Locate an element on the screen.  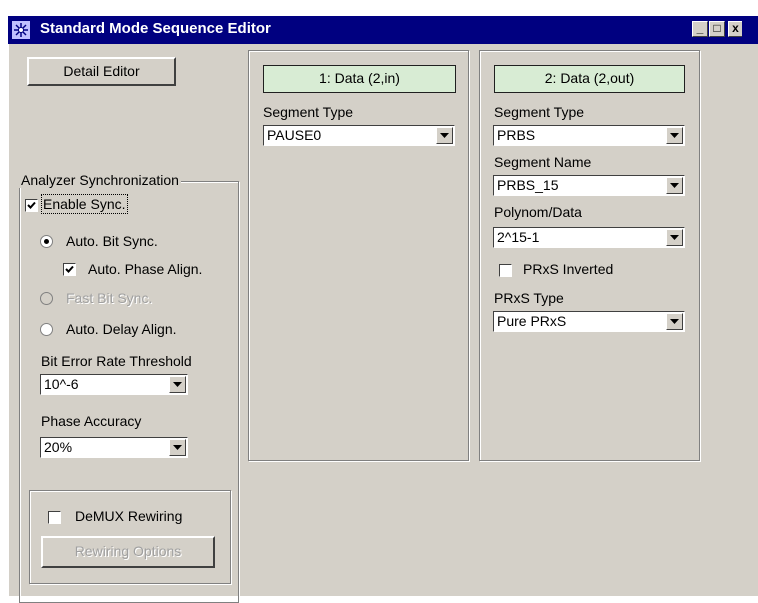
auto-phase-align-checkbox is located at coordinates (69, 269).